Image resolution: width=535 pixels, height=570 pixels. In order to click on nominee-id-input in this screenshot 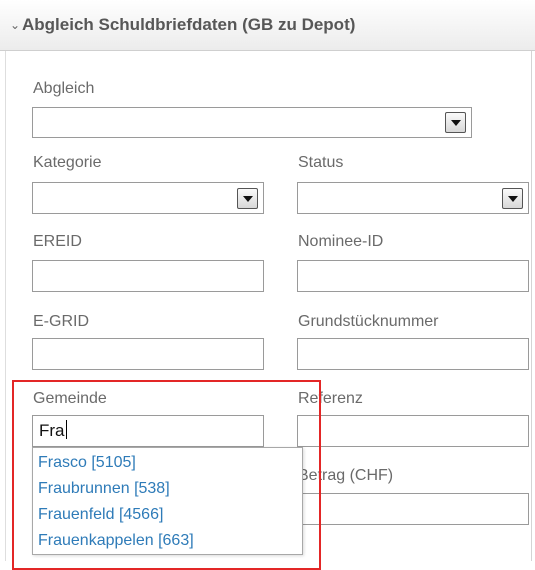, I will do `click(413, 276)`.